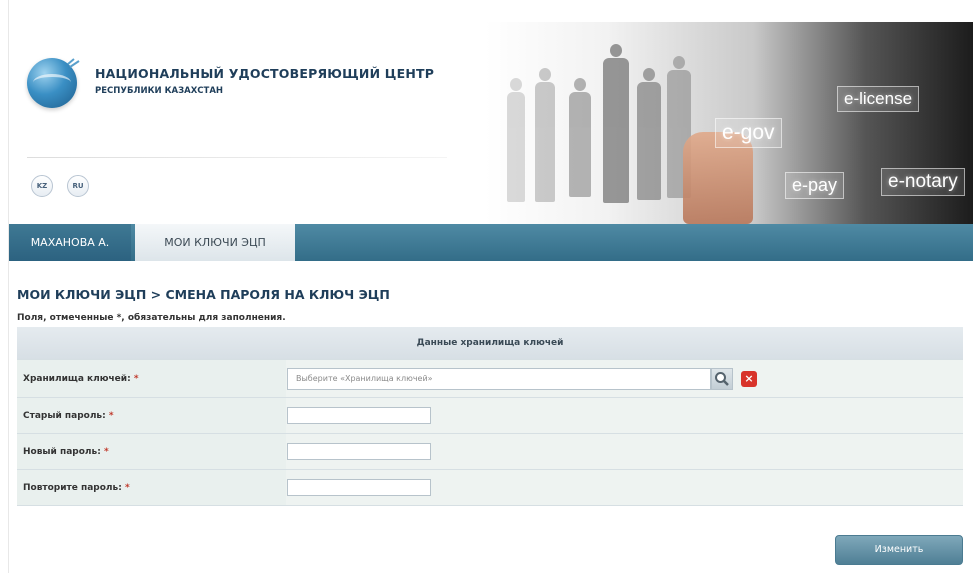 This screenshot has height=573, width=976. What do you see at coordinates (499, 378) in the screenshot?
I see `key-store-input: Выберите «Хранилища ключей»` at bounding box center [499, 378].